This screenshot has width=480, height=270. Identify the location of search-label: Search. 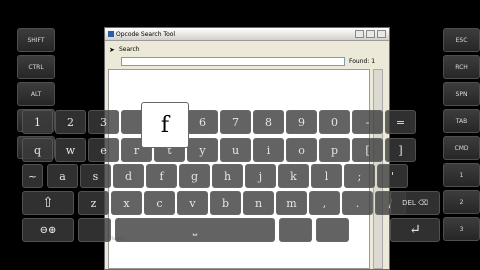
(129, 49).